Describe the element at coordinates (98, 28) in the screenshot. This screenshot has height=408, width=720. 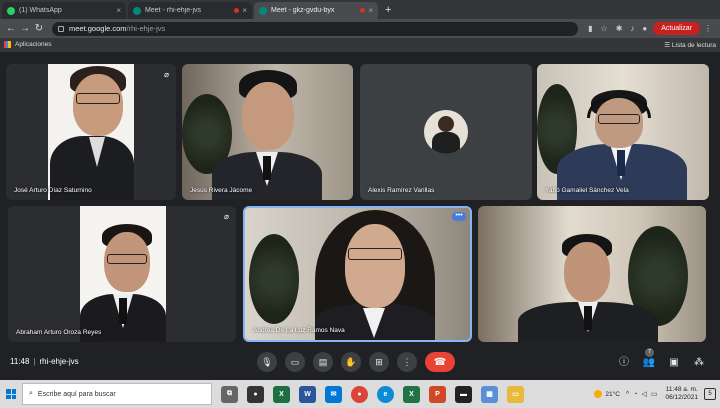
I see `url-host: meet.google.com` at that location.